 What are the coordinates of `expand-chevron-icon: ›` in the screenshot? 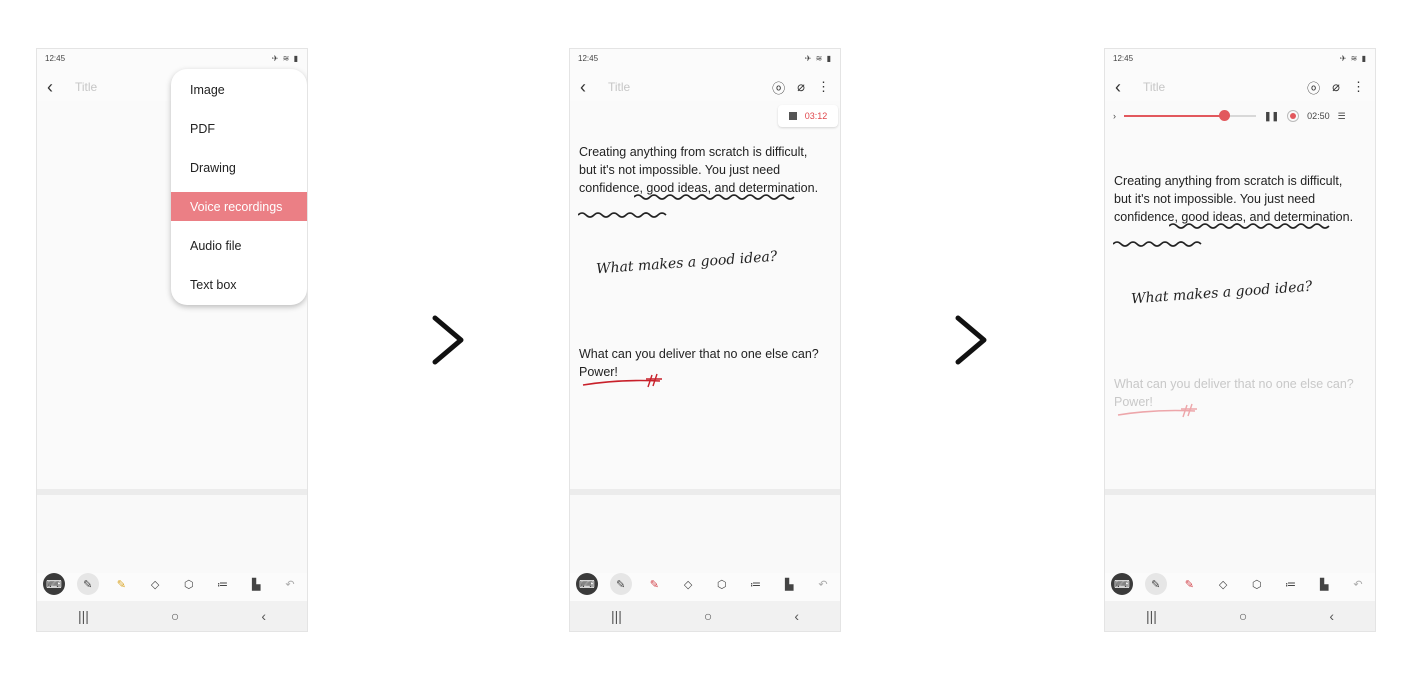 It's located at (1114, 116).